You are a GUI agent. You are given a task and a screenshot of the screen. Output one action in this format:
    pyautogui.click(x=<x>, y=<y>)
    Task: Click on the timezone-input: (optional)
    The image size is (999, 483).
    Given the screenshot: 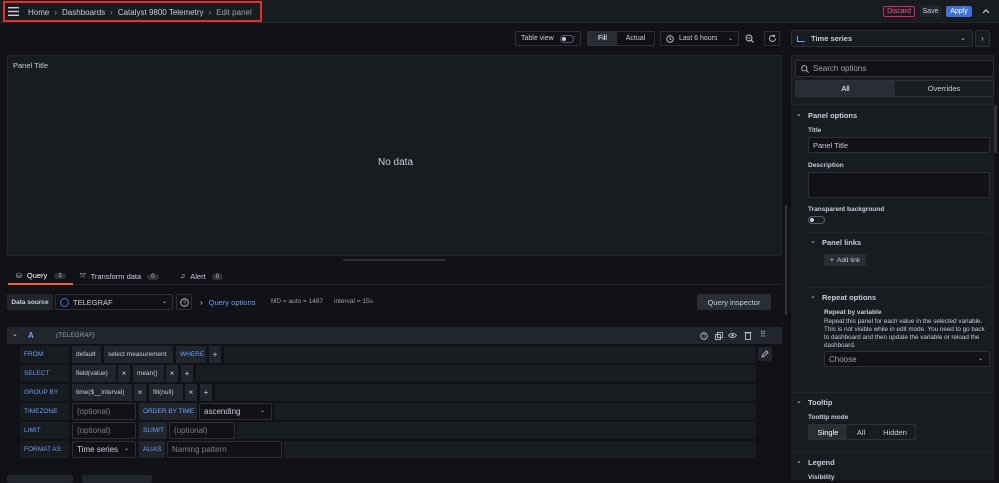 What is the action you would take?
    pyautogui.click(x=104, y=411)
    